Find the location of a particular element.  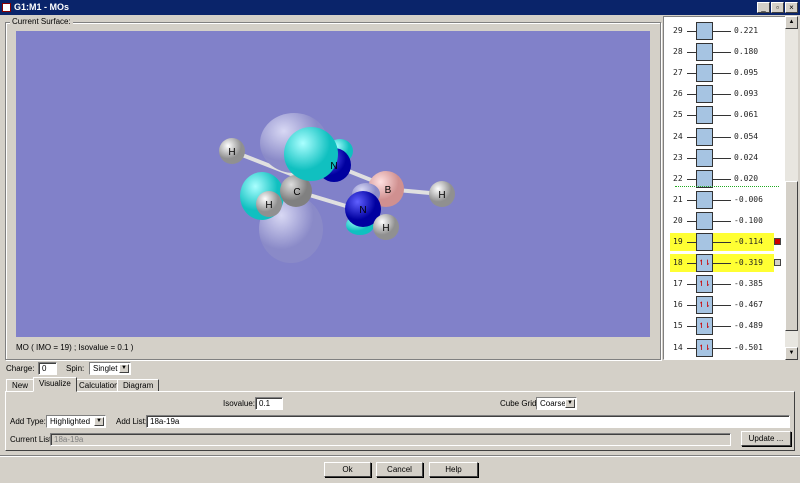

mo-number: 29 is located at coordinates (678, 30).